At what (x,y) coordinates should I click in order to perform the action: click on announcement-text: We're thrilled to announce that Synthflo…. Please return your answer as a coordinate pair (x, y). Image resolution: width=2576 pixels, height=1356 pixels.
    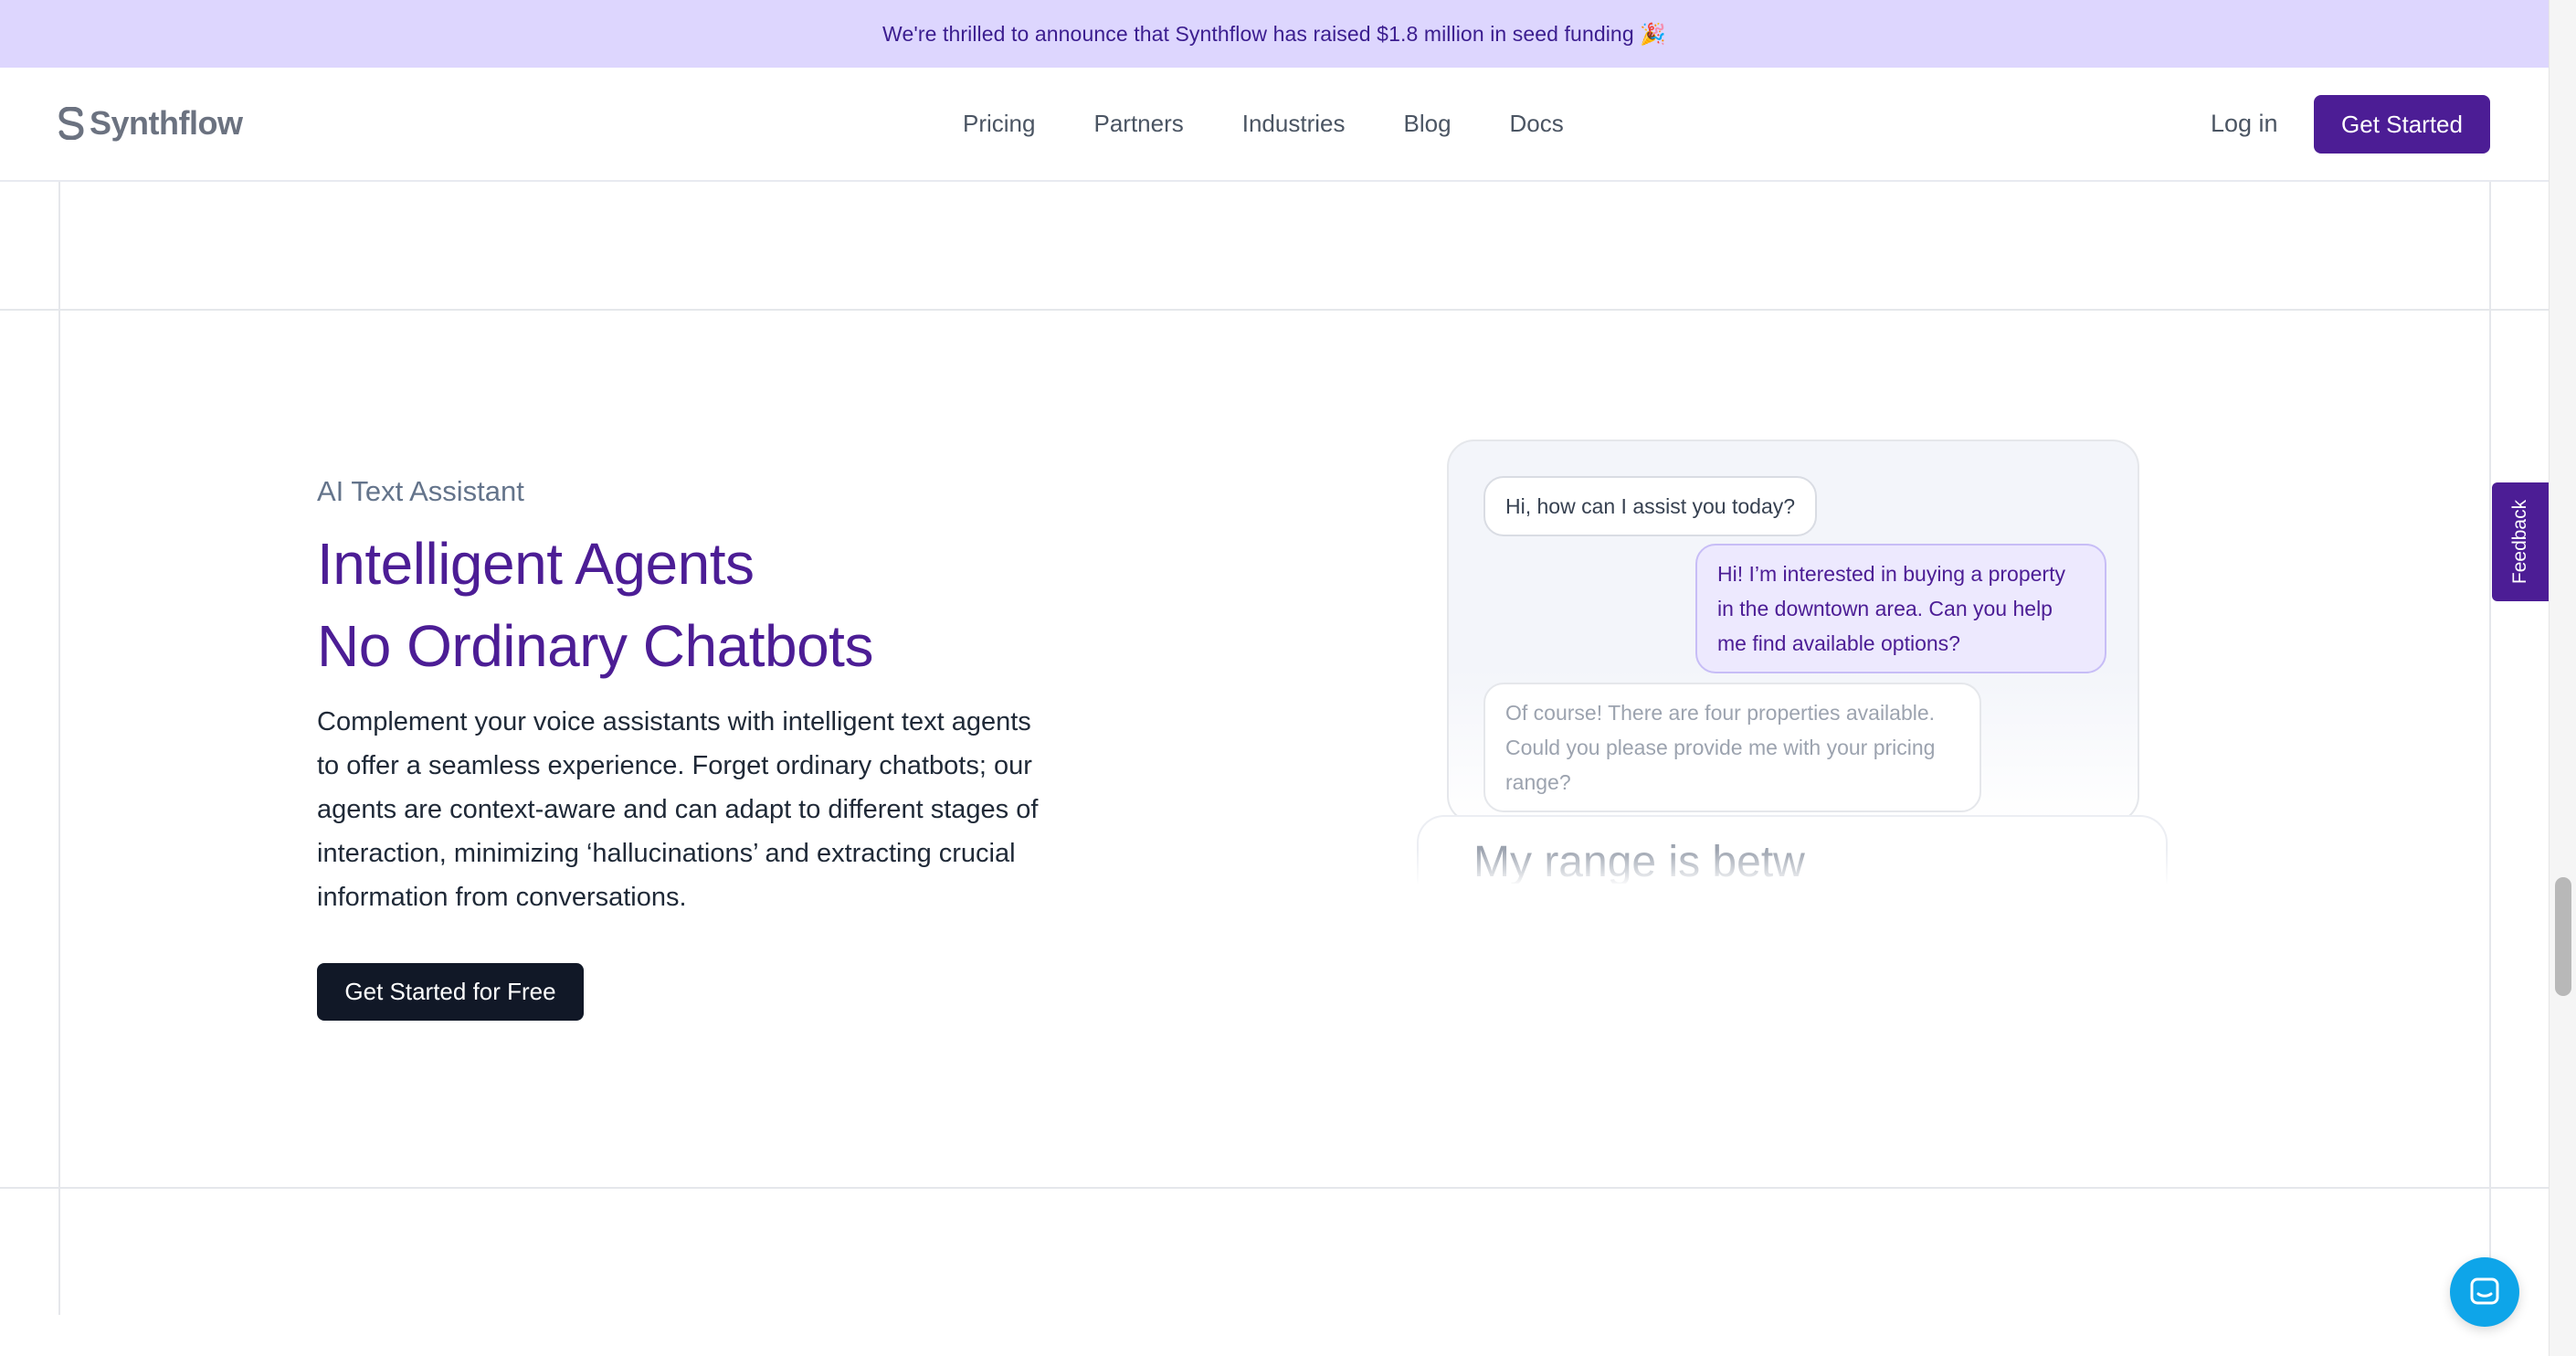
    Looking at the image, I should click on (1274, 33).